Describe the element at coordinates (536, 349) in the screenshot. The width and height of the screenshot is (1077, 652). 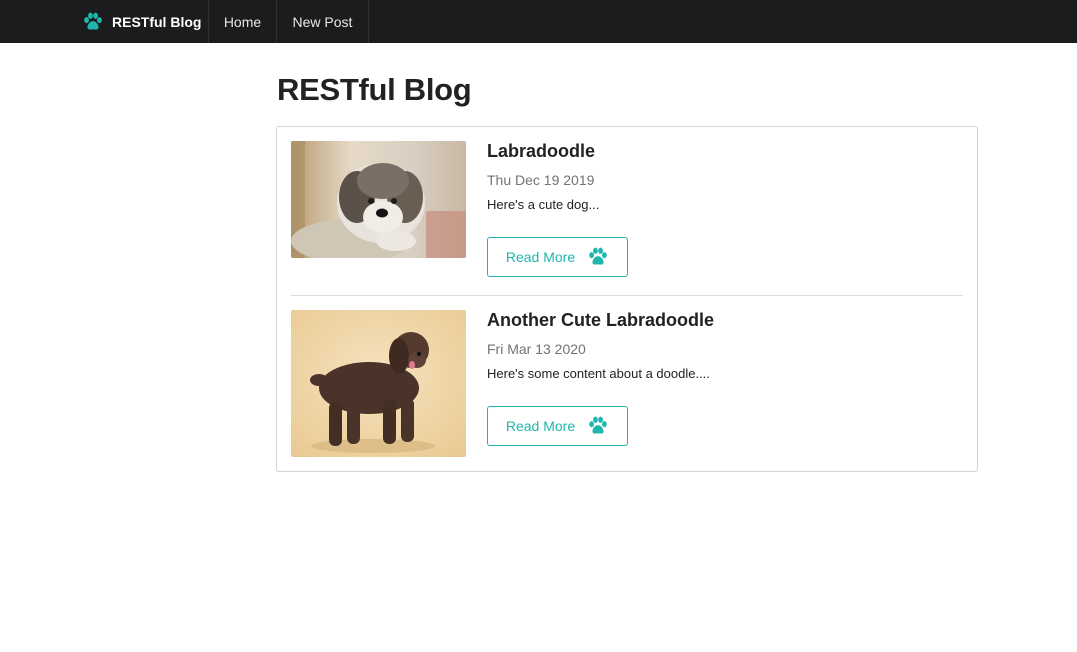
I see `post-date: Fri Mar 13 2020` at that location.